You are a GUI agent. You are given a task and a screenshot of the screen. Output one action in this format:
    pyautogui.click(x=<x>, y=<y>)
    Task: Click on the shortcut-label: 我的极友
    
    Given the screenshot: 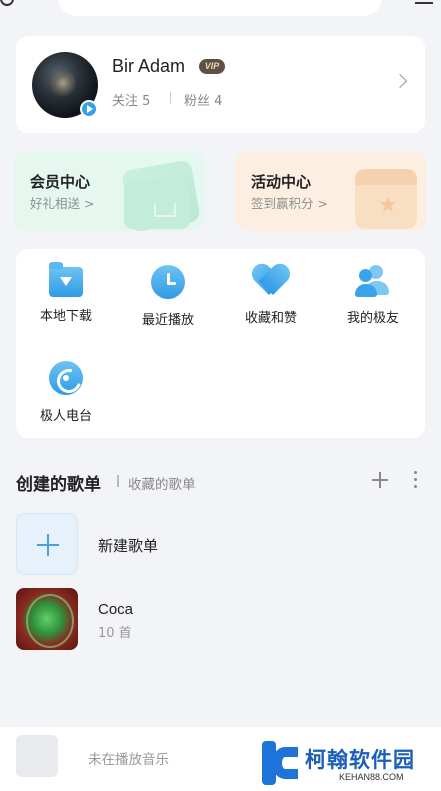 What is the action you would take?
    pyautogui.click(x=372, y=318)
    